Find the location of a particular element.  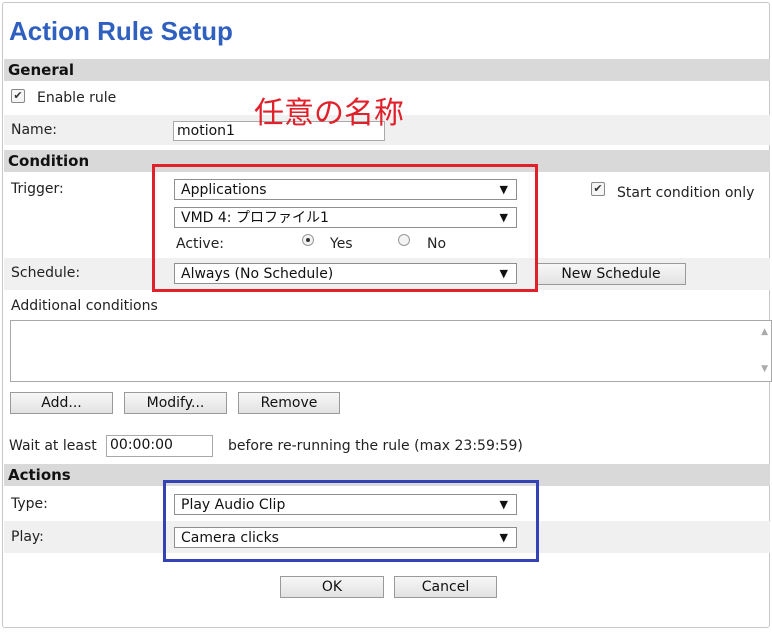

name-label: Name: is located at coordinates (34, 130).